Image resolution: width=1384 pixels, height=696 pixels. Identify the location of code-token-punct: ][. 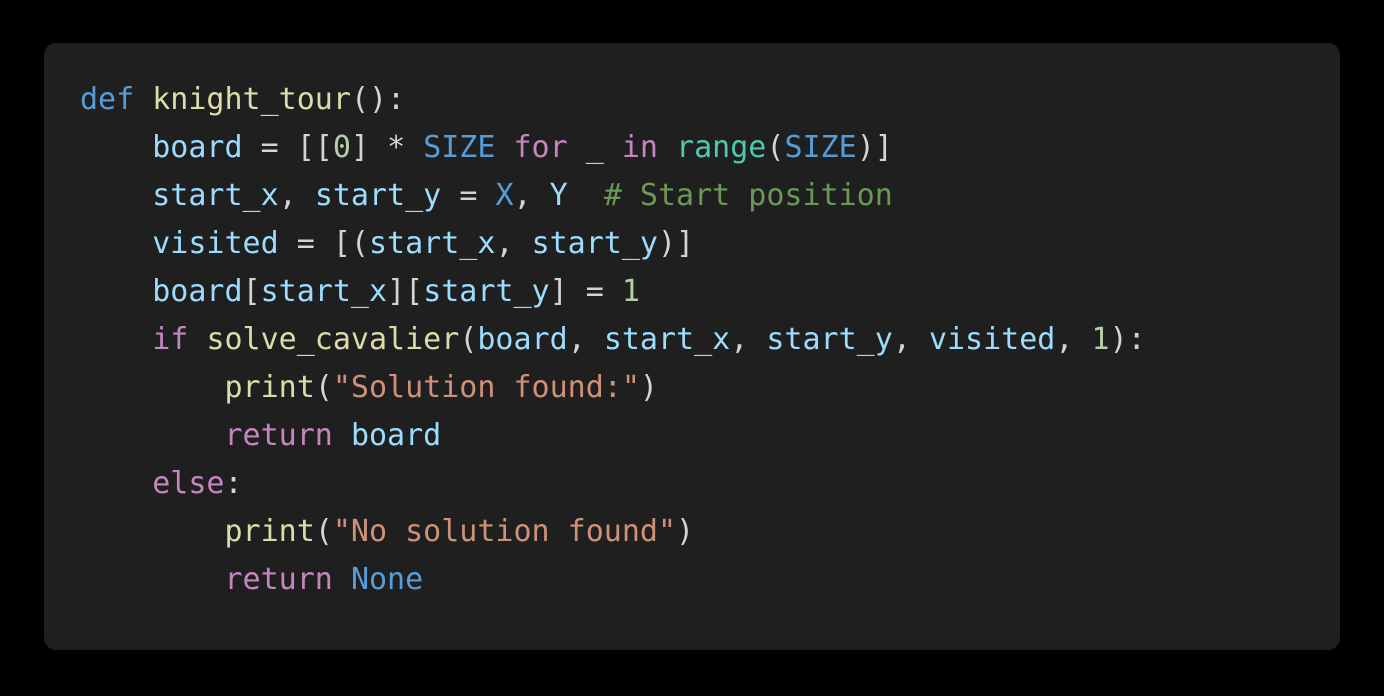
(405, 291).